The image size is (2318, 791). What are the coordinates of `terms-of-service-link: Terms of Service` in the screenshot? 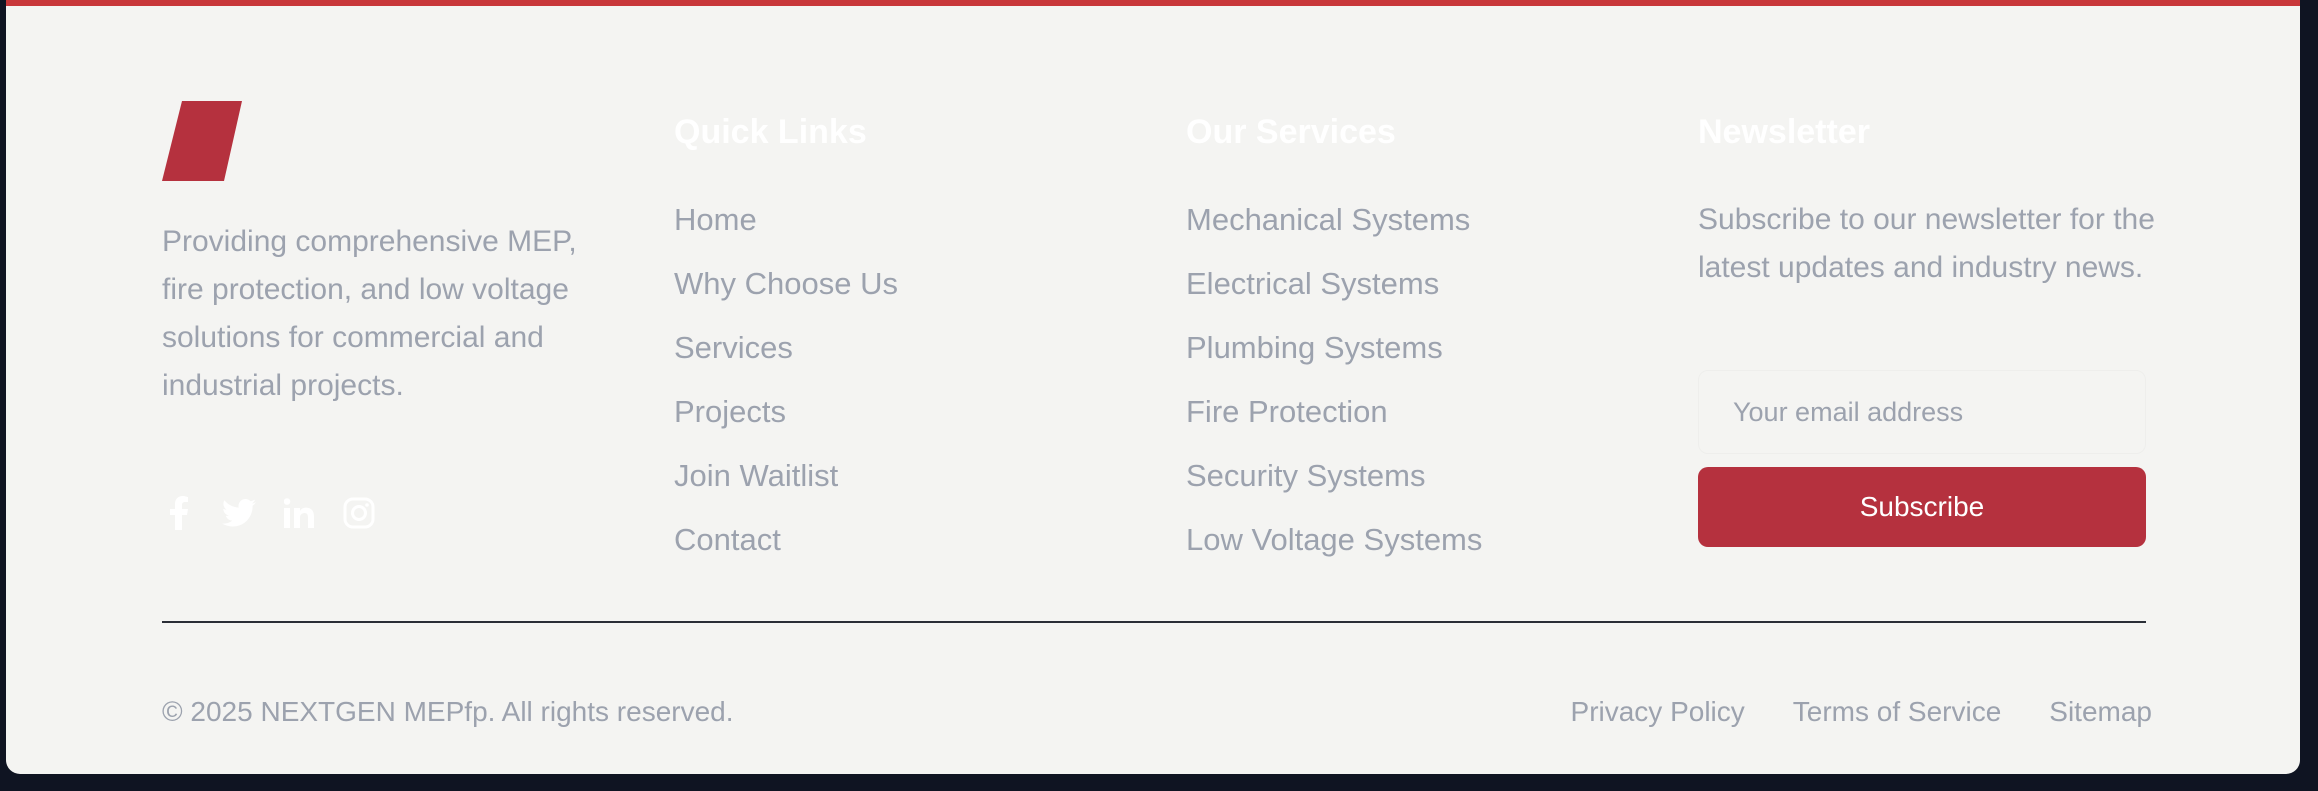 It's located at (1897, 712).